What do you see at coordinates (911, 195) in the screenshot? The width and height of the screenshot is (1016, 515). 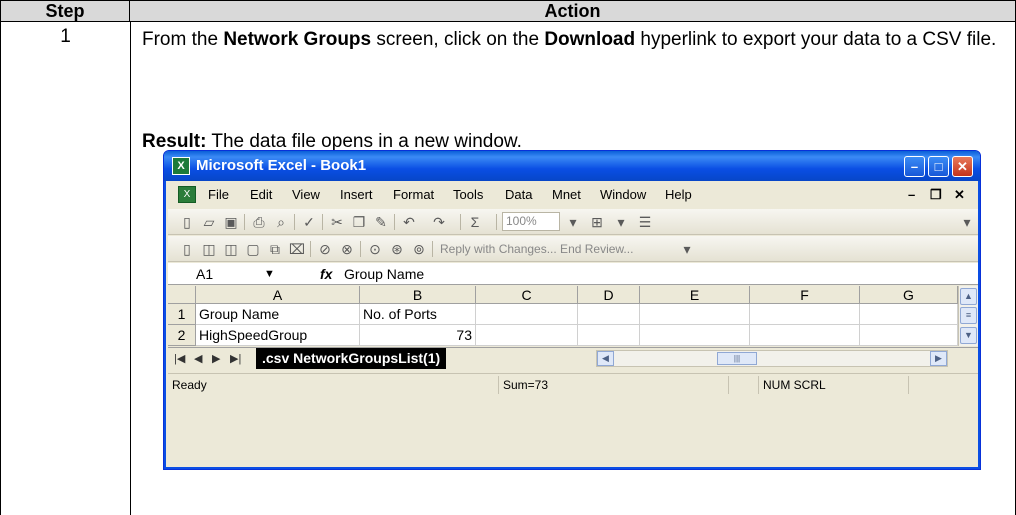 I see `doc-minimize-icon: –` at bounding box center [911, 195].